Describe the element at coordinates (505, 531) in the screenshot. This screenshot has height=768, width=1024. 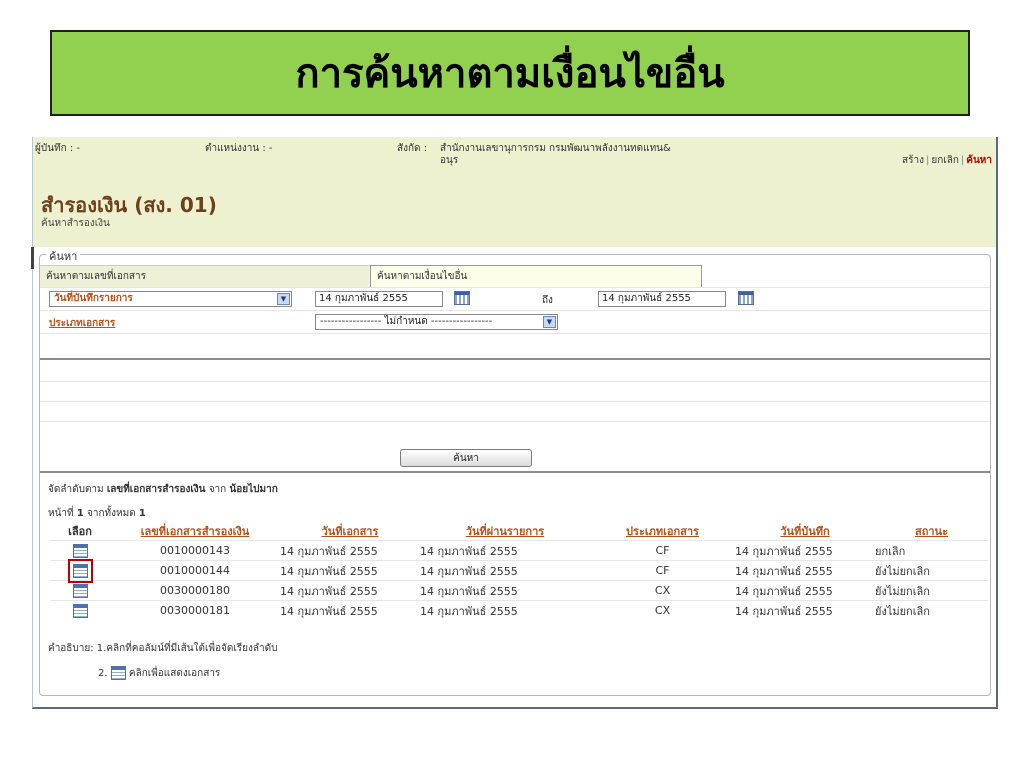
I see `col-post-date: วันที่ผ่านรายการ` at that location.